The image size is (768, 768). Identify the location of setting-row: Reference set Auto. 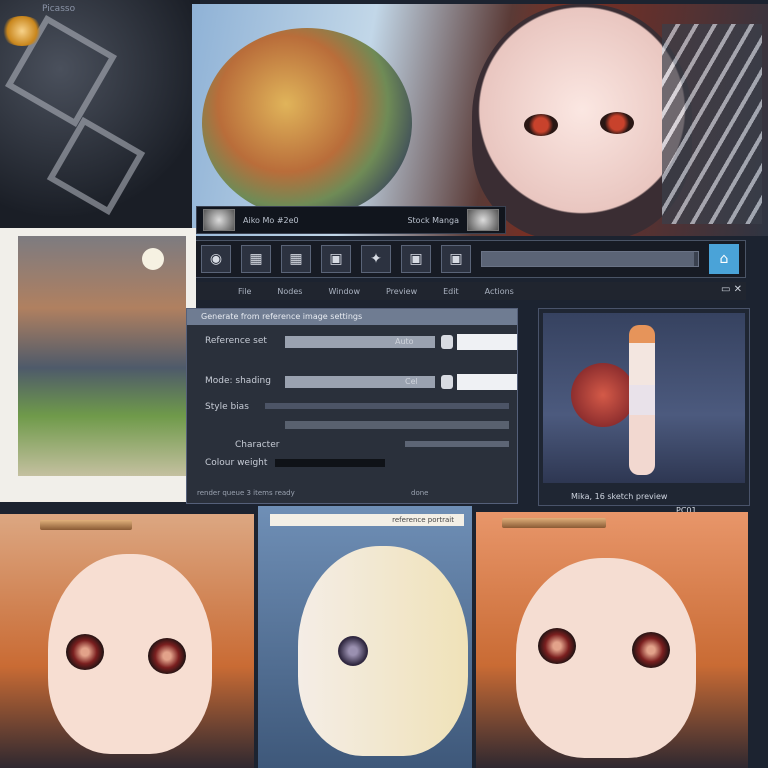
(356, 342).